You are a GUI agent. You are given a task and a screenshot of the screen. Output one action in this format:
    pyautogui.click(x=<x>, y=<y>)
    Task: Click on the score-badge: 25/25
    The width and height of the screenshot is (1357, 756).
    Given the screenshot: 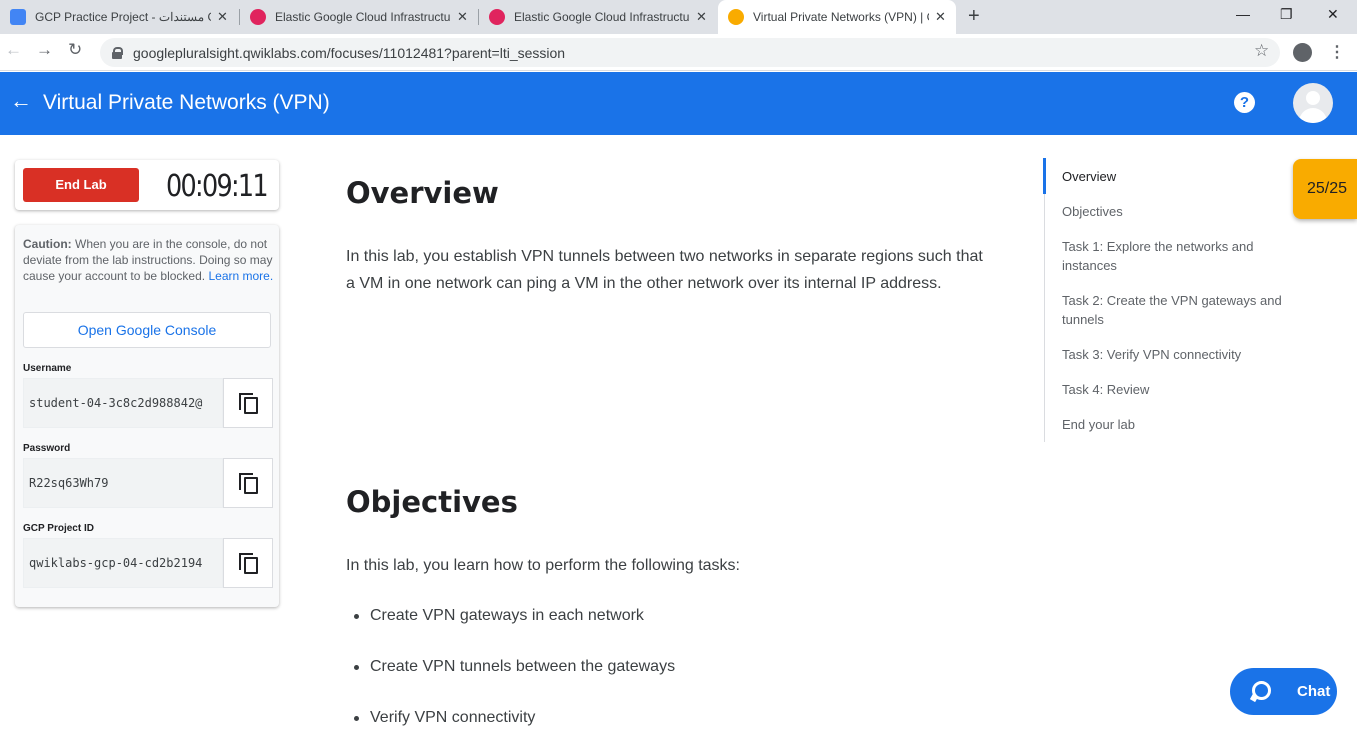 What is the action you would take?
    pyautogui.click(x=1325, y=189)
    